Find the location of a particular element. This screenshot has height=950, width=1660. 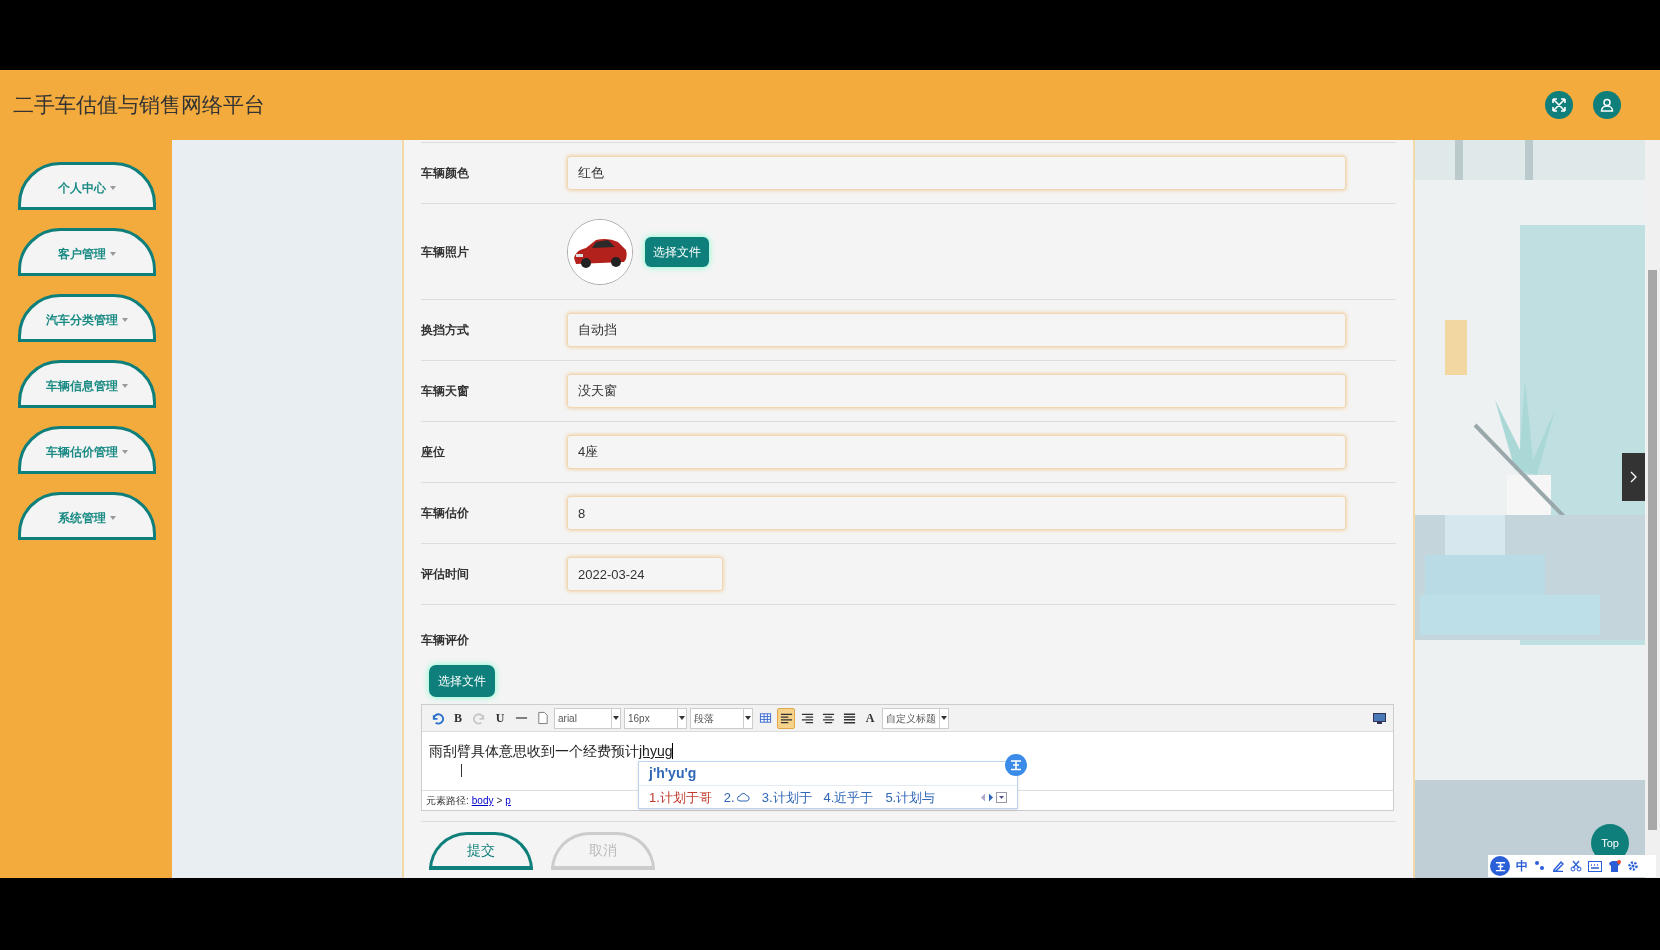

input-field: 红色 is located at coordinates (956, 173).